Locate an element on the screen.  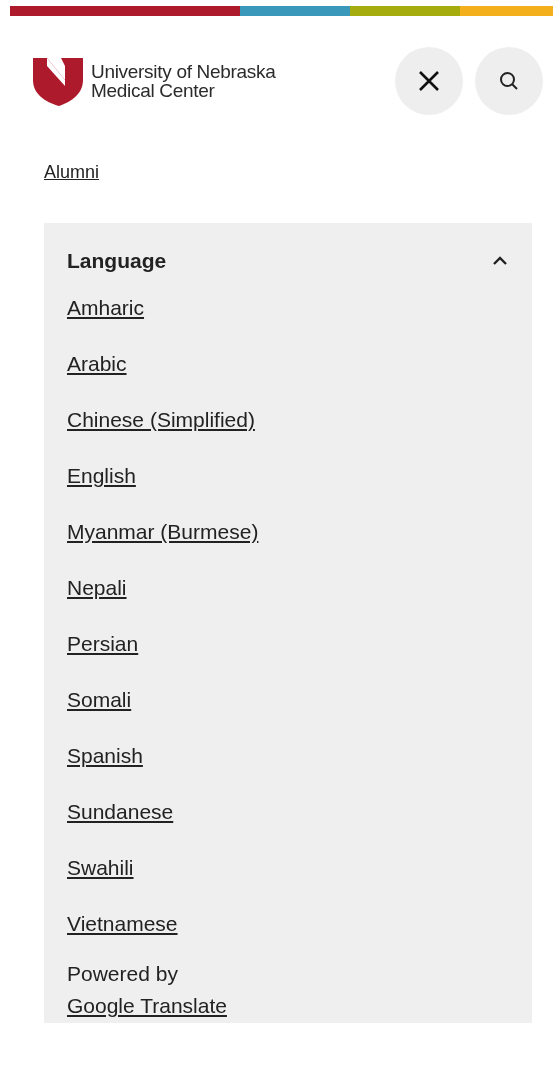
language-link: Somali is located at coordinates (99, 700).